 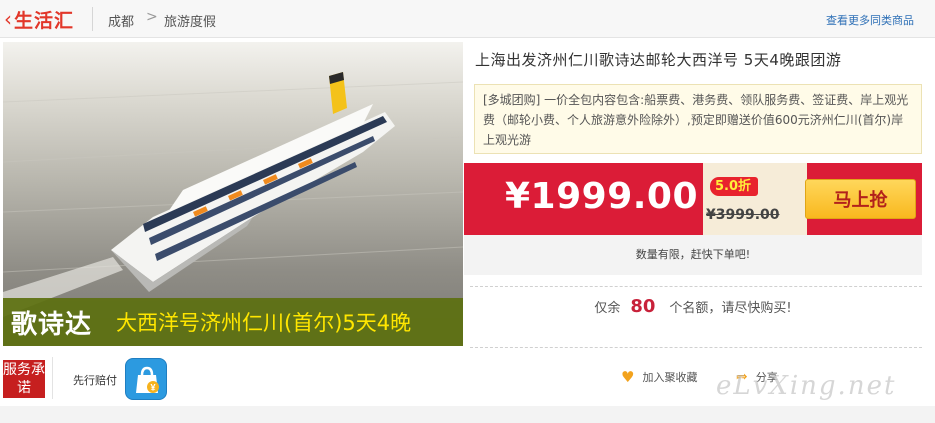 What do you see at coordinates (52, 378) in the screenshot?
I see `service-divider` at bounding box center [52, 378].